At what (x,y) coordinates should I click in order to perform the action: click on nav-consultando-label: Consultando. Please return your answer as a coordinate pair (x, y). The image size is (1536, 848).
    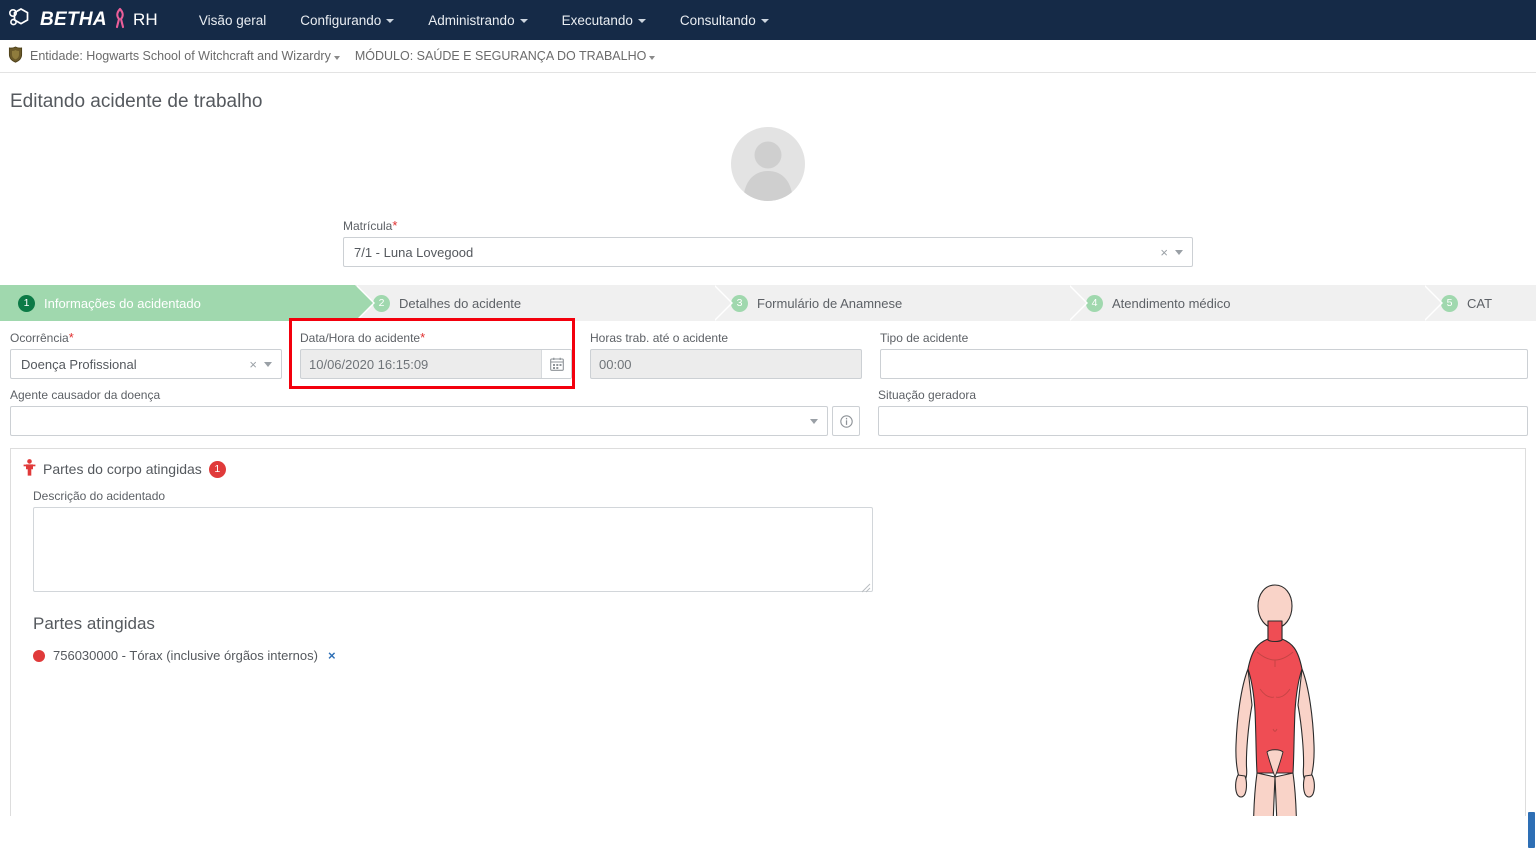
    Looking at the image, I should click on (717, 20).